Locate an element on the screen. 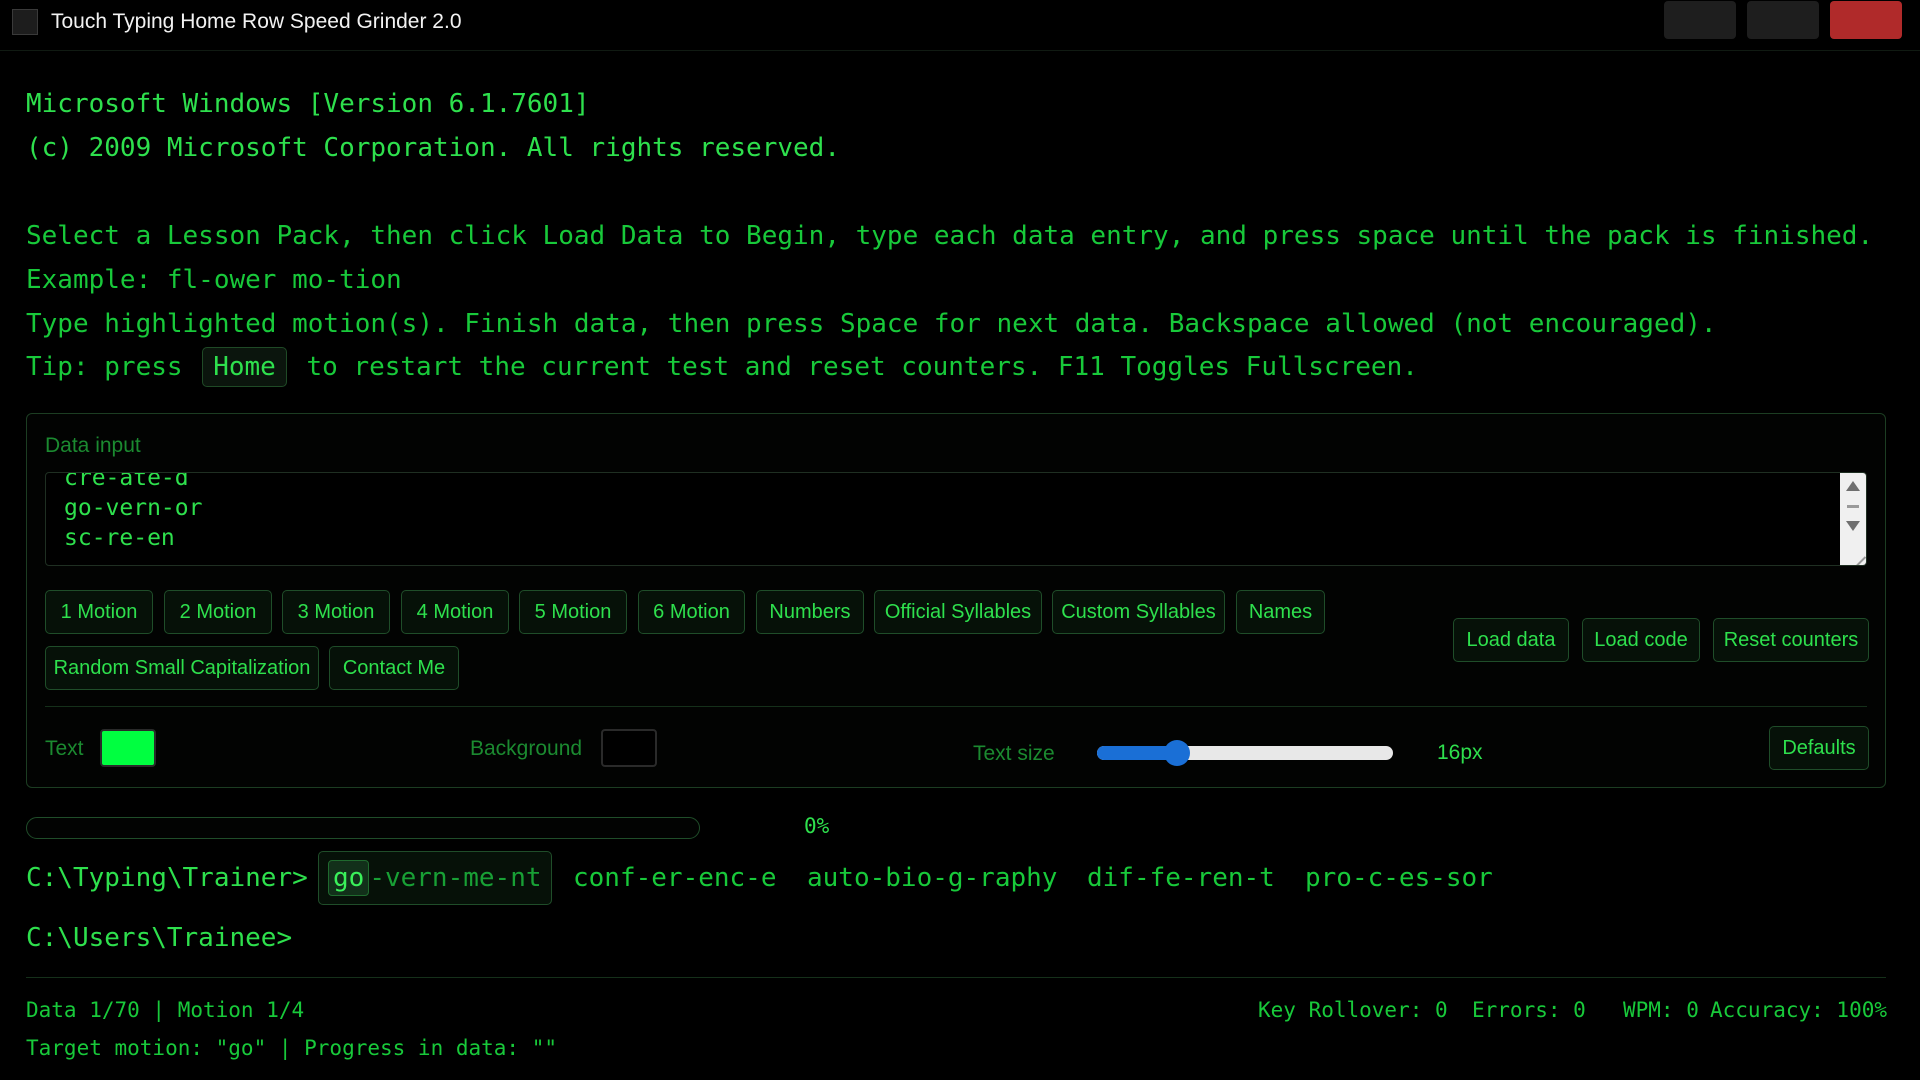 The height and width of the screenshot is (1080, 1920). panel-divider is located at coordinates (956, 706).